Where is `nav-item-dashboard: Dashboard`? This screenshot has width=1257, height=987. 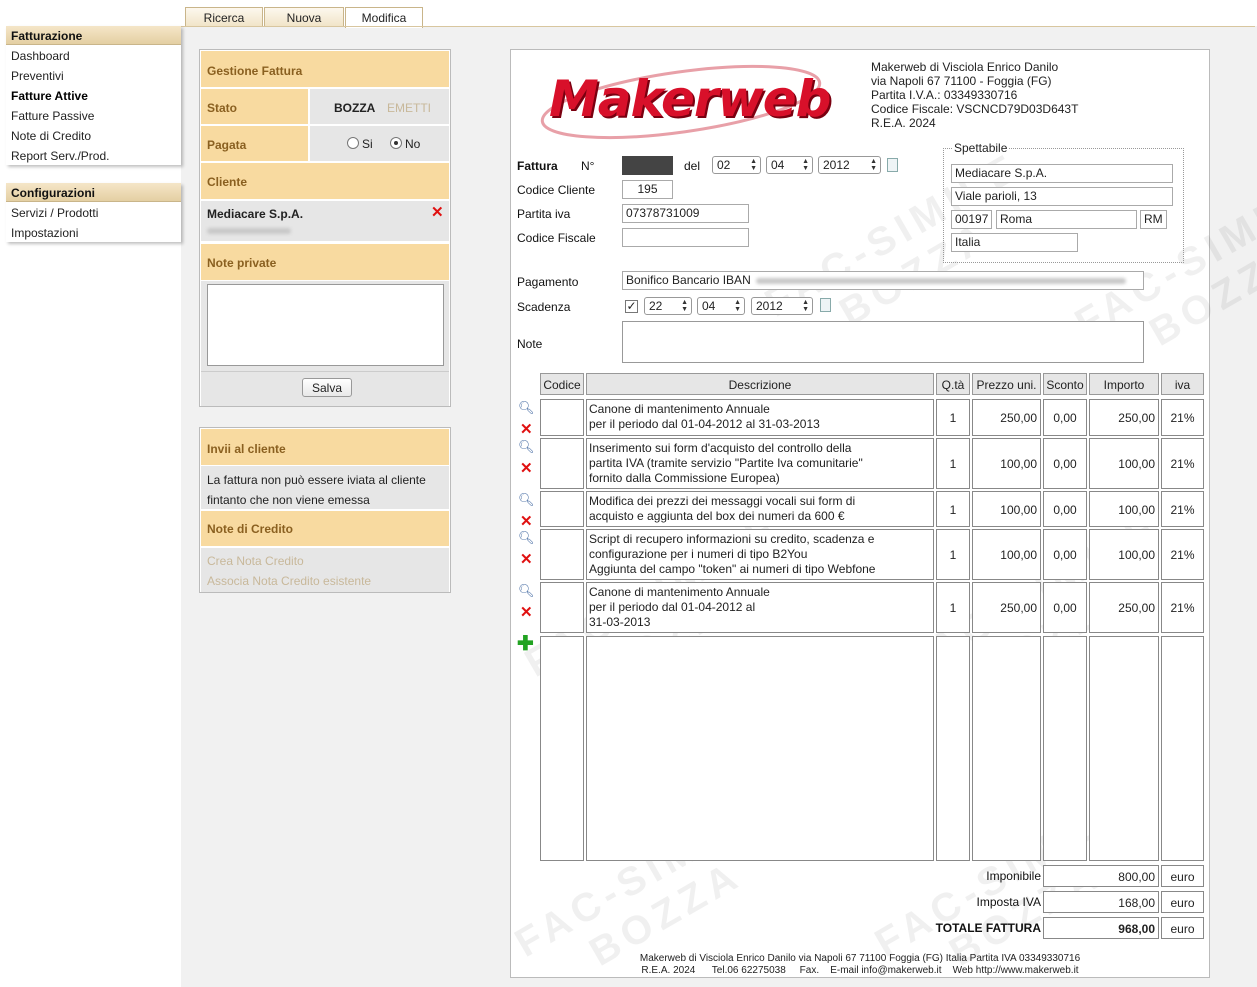
nav-item-dashboard: Dashboard is located at coordinates (93, 55).